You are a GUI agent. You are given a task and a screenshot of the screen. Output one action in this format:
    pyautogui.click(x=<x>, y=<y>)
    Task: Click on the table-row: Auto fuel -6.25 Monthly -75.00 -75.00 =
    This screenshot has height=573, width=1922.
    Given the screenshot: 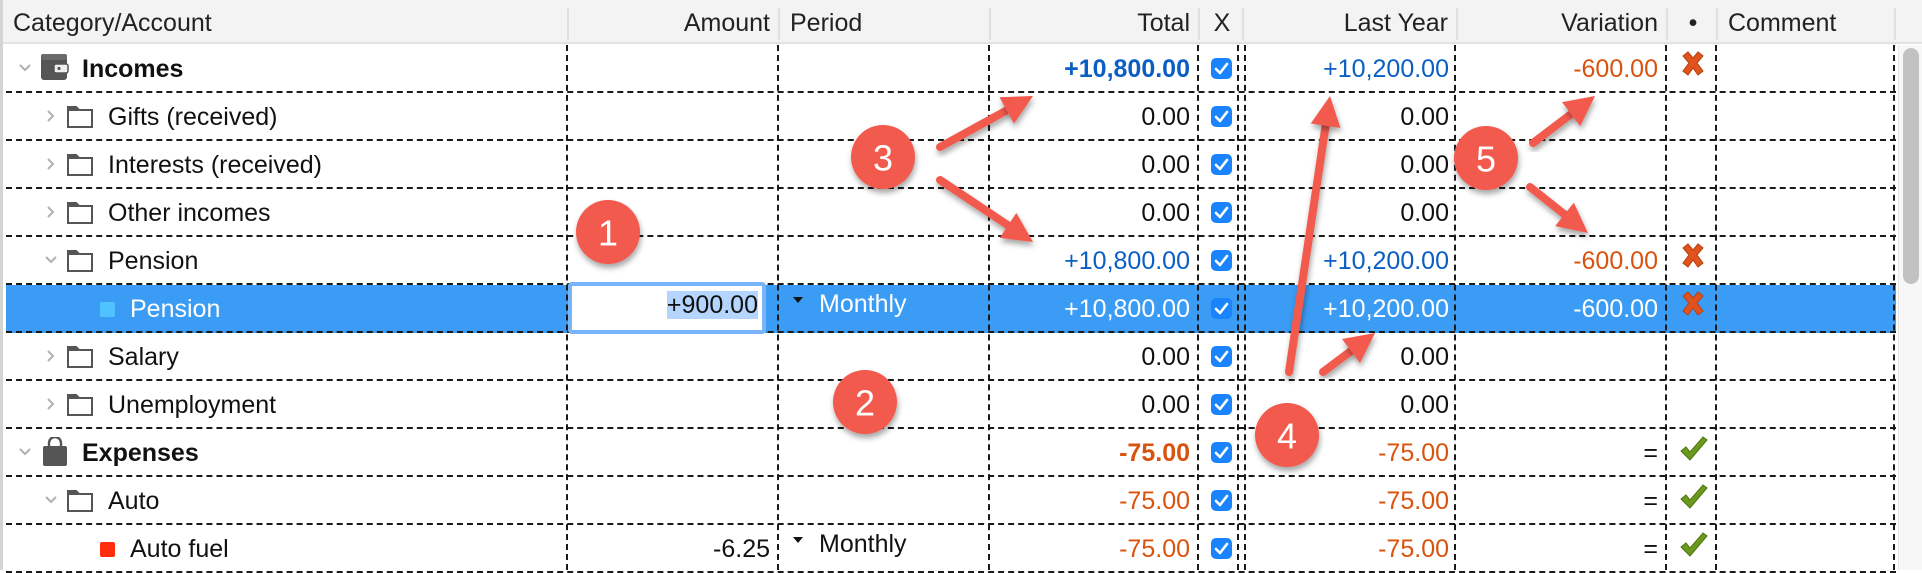 What is the action you would take?
    pyautogui.click(x=951, y=549)
    